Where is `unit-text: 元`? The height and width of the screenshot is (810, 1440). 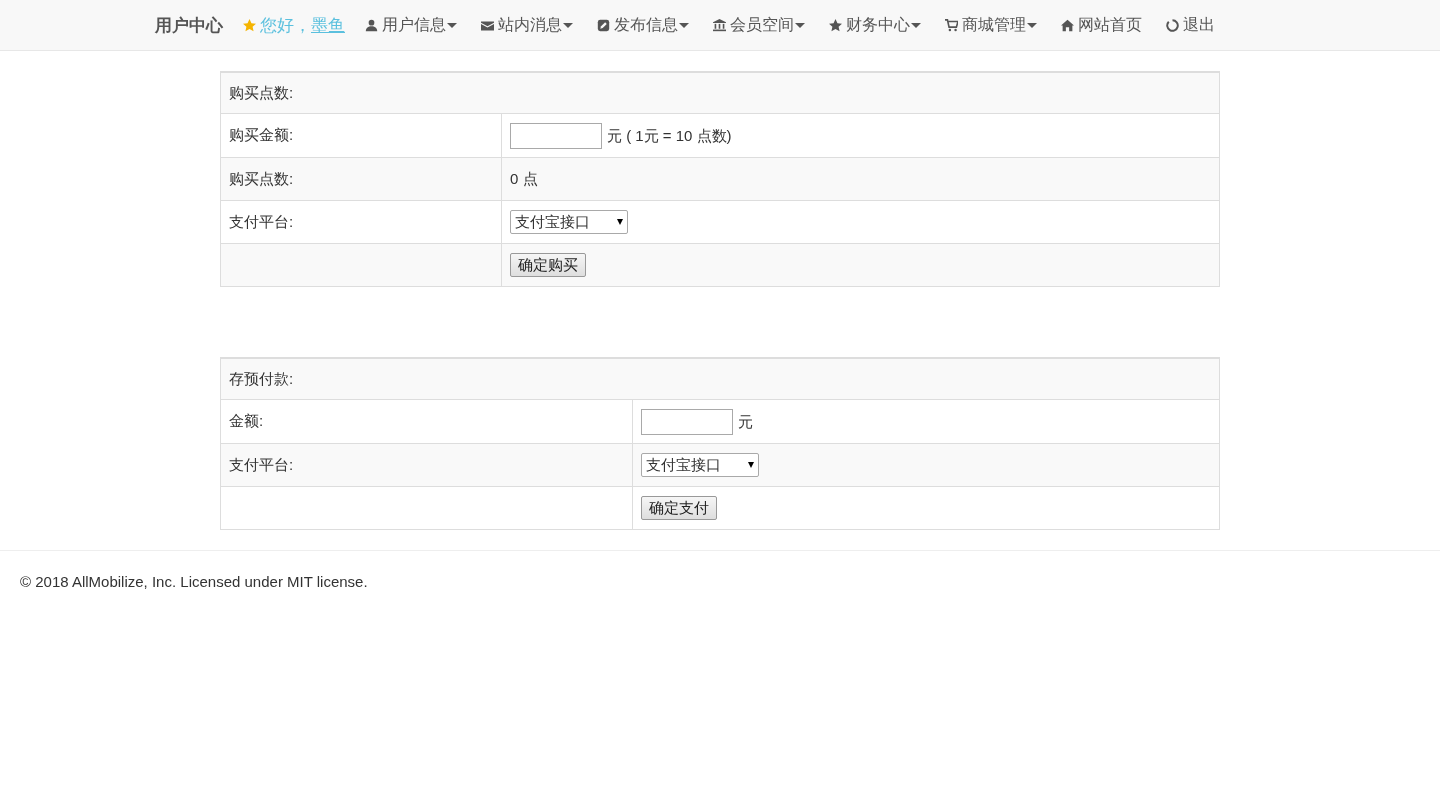
unit-text: 元 is located at coordinates (745, 422).